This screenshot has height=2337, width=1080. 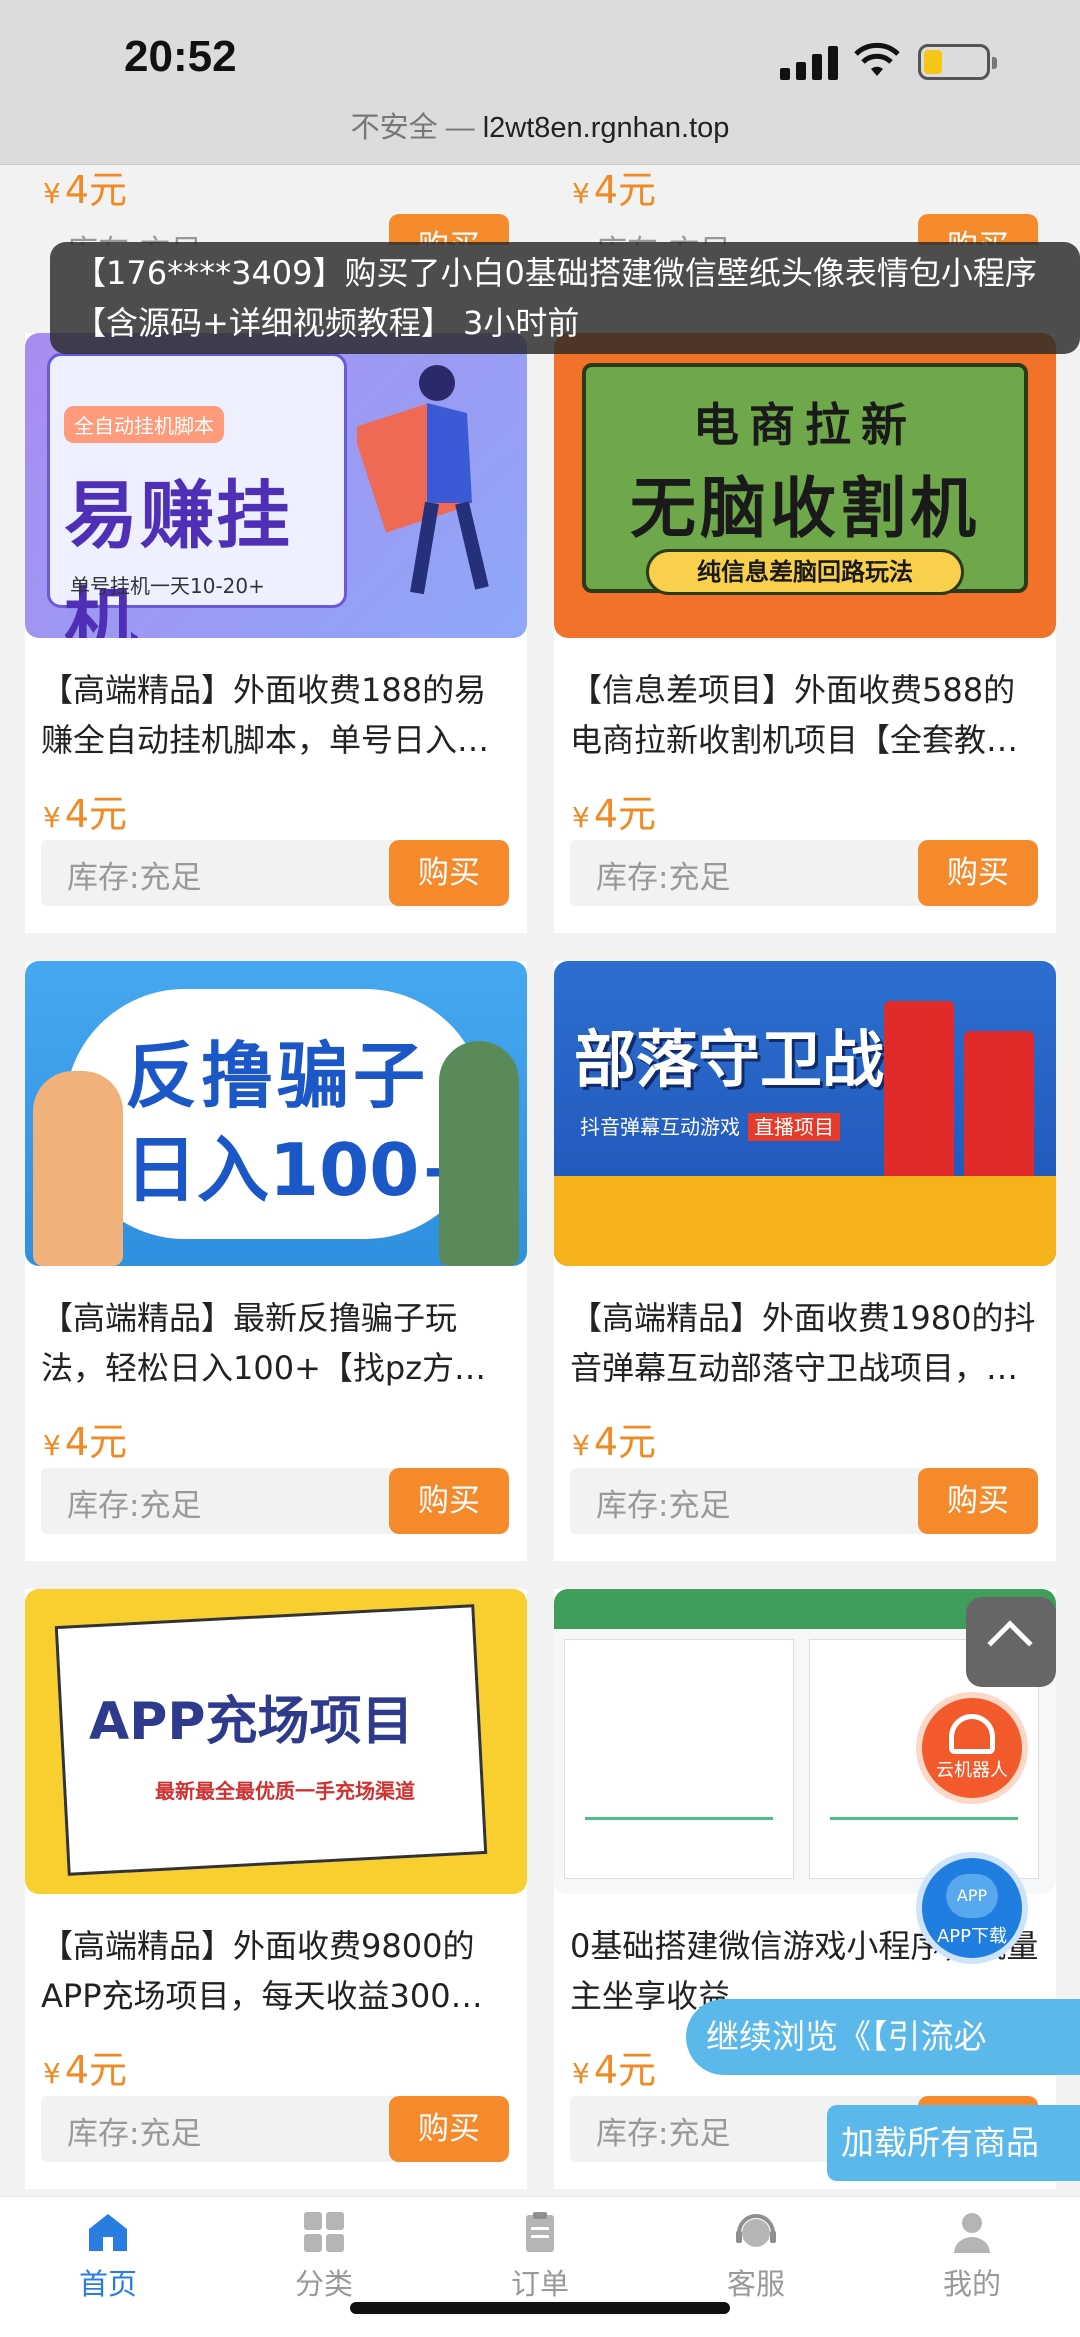 What do you see at coordinates (756, 2261) in the screenshot?
I see `tab-service: 客服` at bounding box center [756, 2261].